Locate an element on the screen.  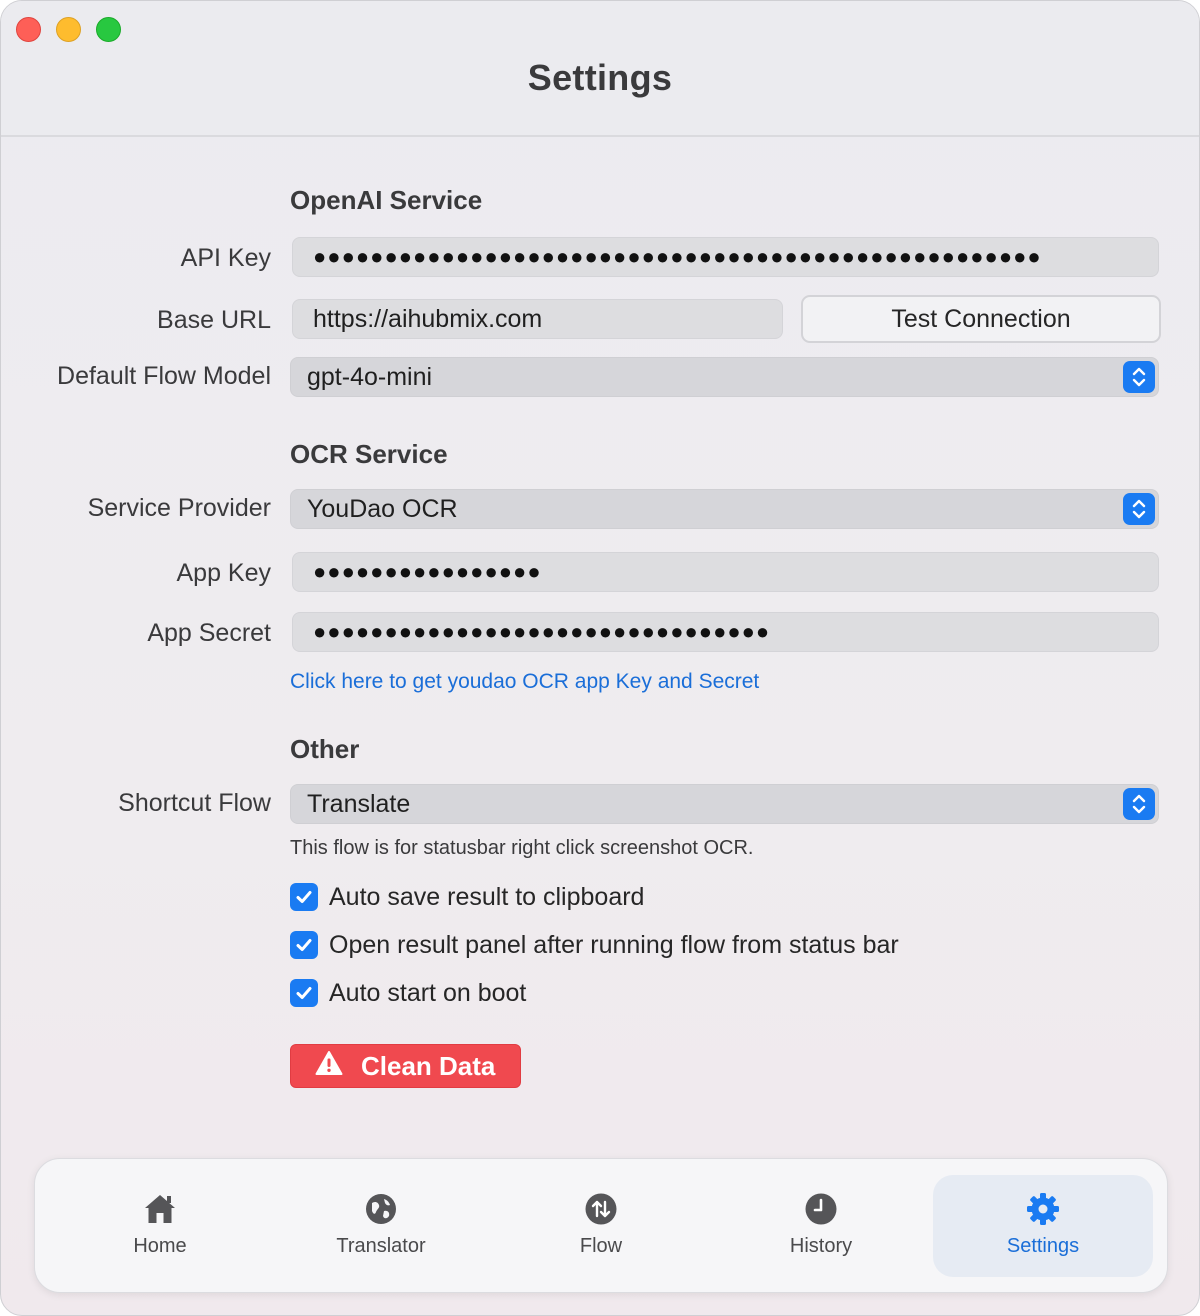
arrows-up-down-icon is located at coordinates (601, 1209).